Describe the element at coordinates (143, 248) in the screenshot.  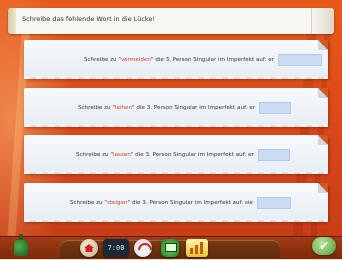
I see `gauge-icon` at that location.